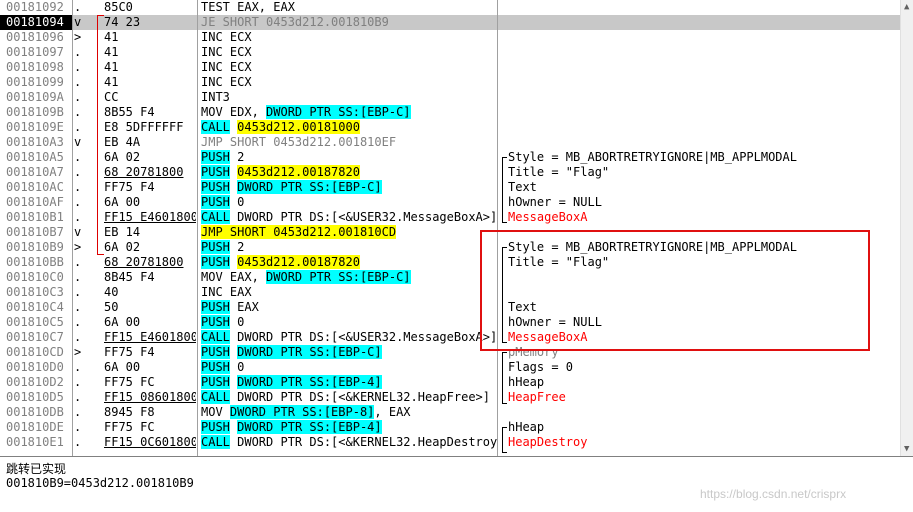 This screenshot has width=913, height=512. I want to click on disasm-token: TEST EAX, EAX, so click(248, 7).